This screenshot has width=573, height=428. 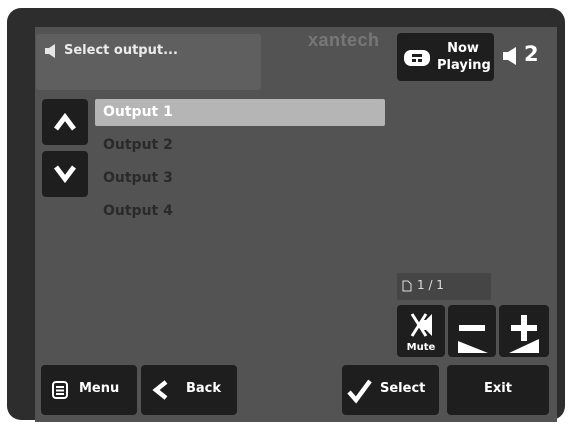 I want to click on now-playing-label: Now Playing, so click(x=464, y=57).